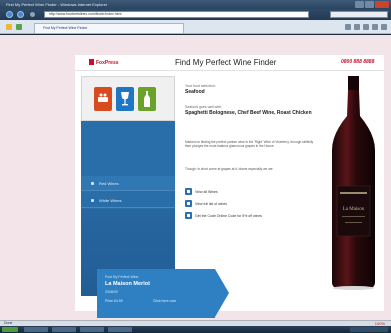 The width and height of the screenshot is (391, 333). Describe the element at coordinates (19, 27) in the screenshot. I see `add-favorite-icon` at that location.